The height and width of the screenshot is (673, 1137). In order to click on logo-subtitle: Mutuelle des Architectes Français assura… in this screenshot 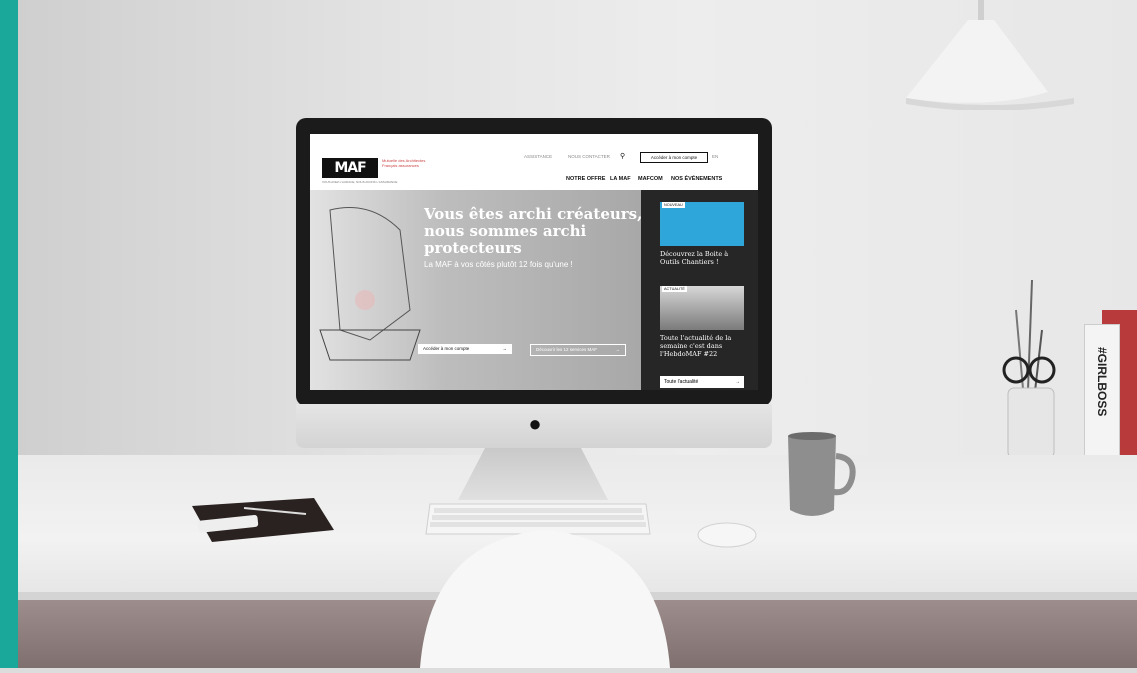, I will do `click(404, 163)`.